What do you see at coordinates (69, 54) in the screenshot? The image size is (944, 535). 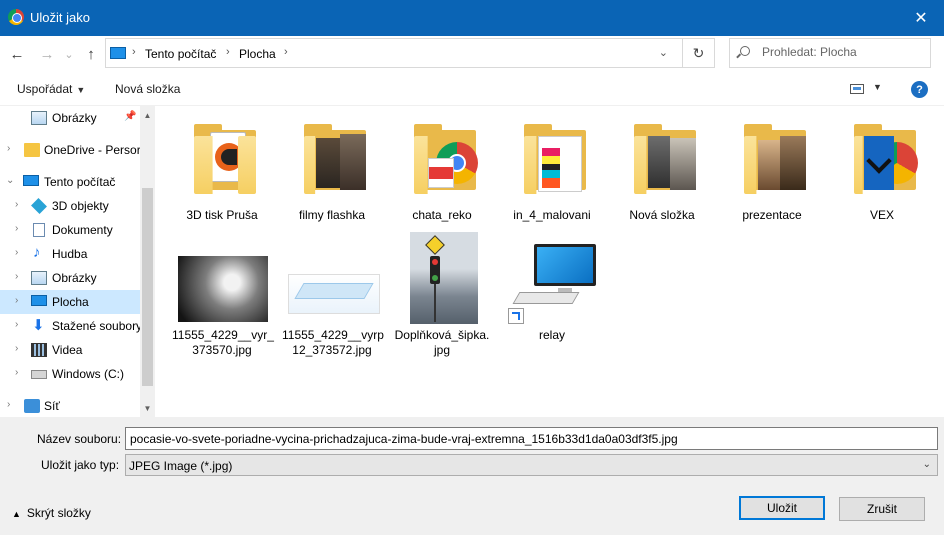 I see `recent-locations-button: ⌄` at bounding box center [69, 54].